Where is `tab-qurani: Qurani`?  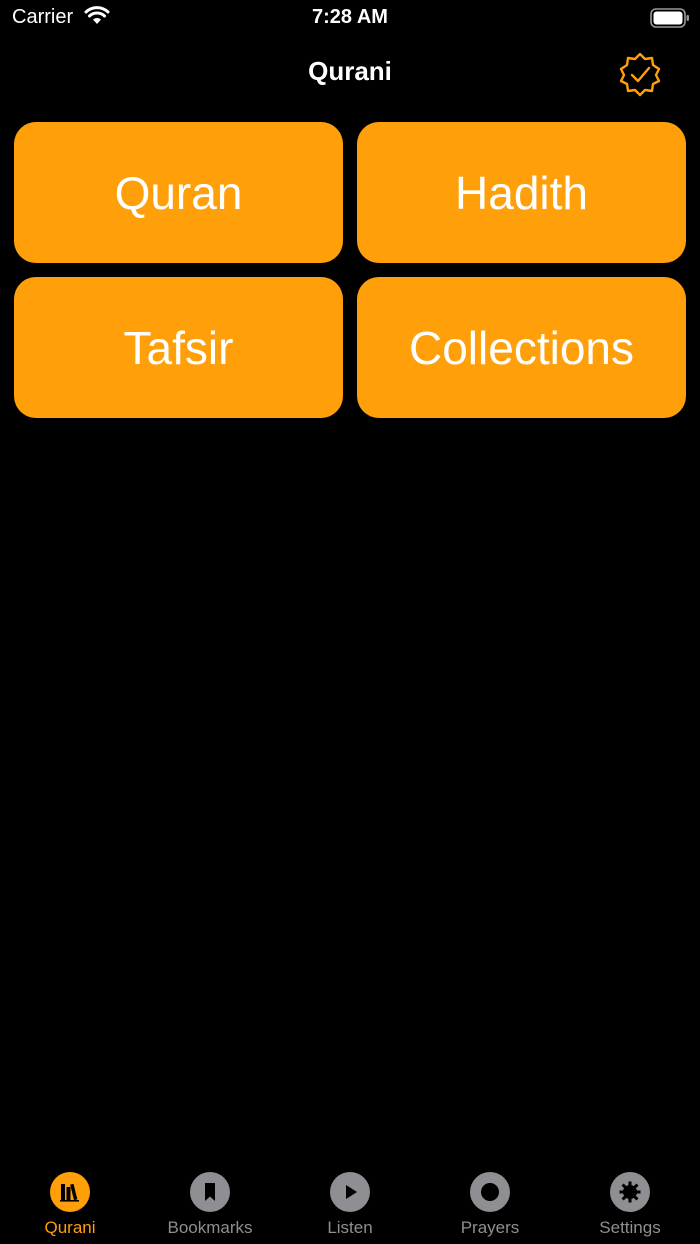 tab-qurani: Qurani is located at coordinates (70, 1204).